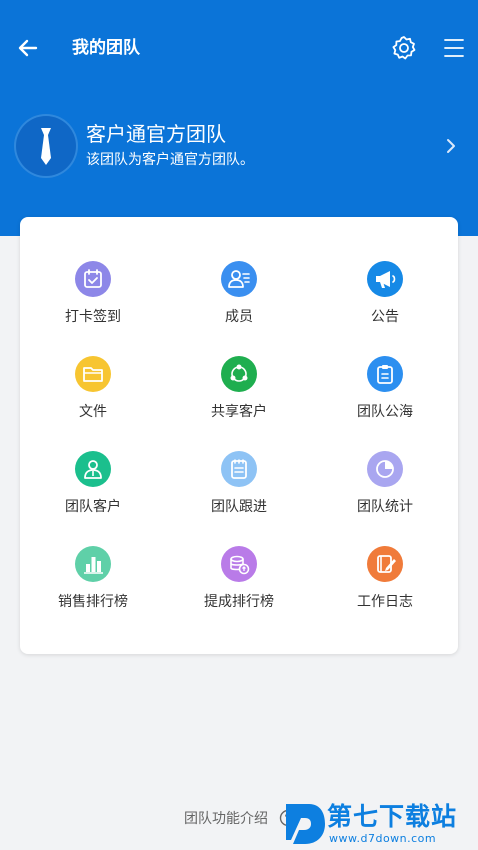 Image resolution: width=478 pixels, height=850 pixels. What do you see at coordinates (93, 374) in the screenshot?
I see `folder-icon` at bounding box center [93, 374].